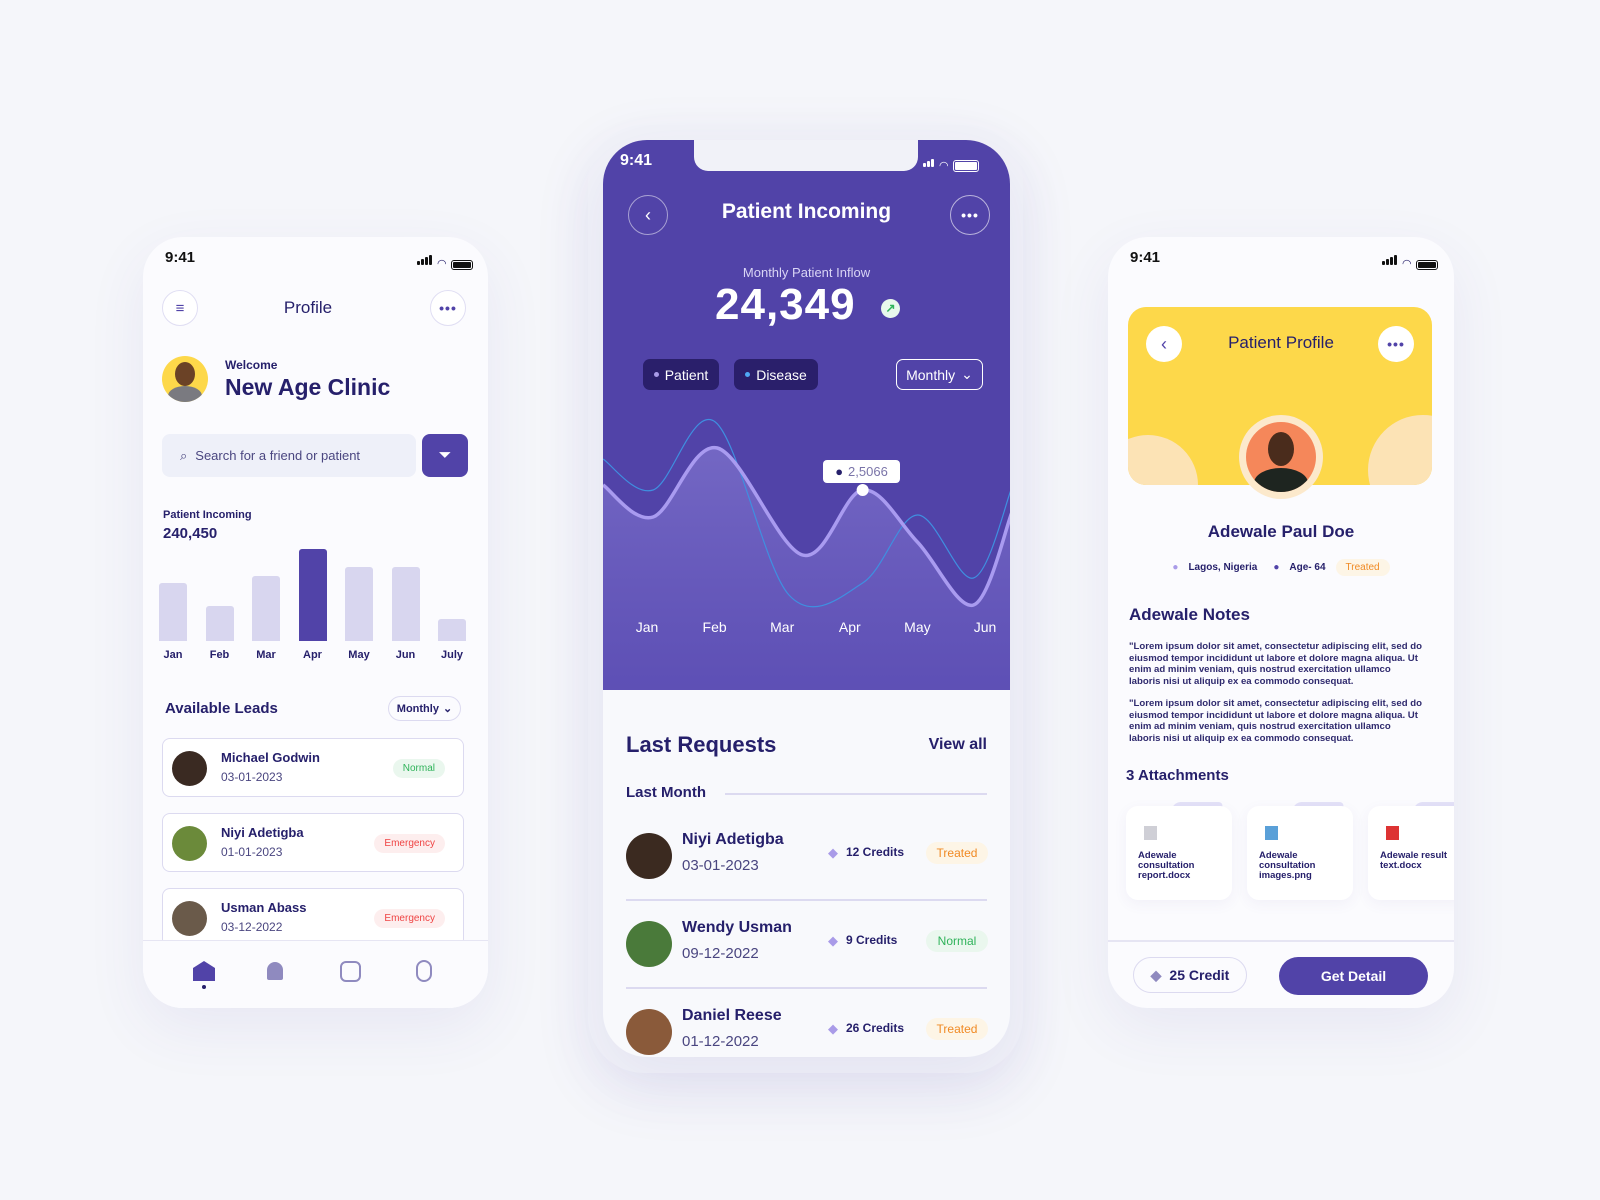  I want to click on patient-avatar, so click(1281, 457).